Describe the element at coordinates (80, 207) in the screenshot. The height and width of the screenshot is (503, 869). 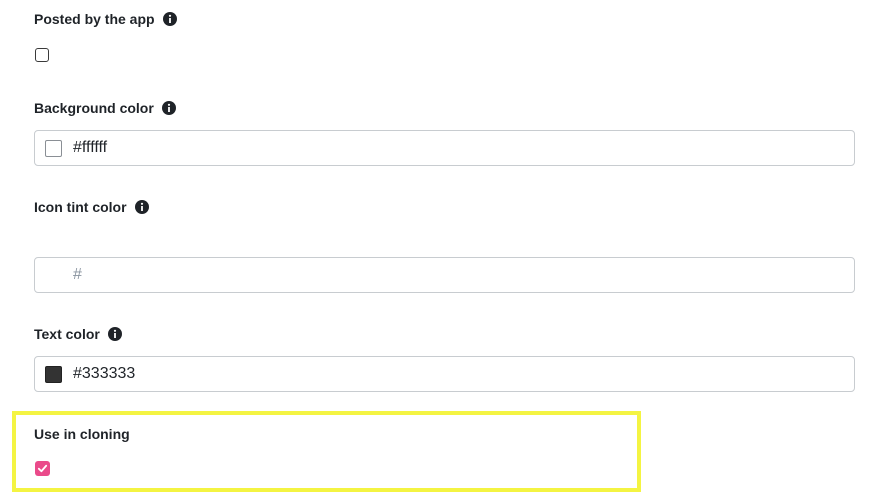
I see `icon-tint-color-label-text: Icon tint color` at that location.